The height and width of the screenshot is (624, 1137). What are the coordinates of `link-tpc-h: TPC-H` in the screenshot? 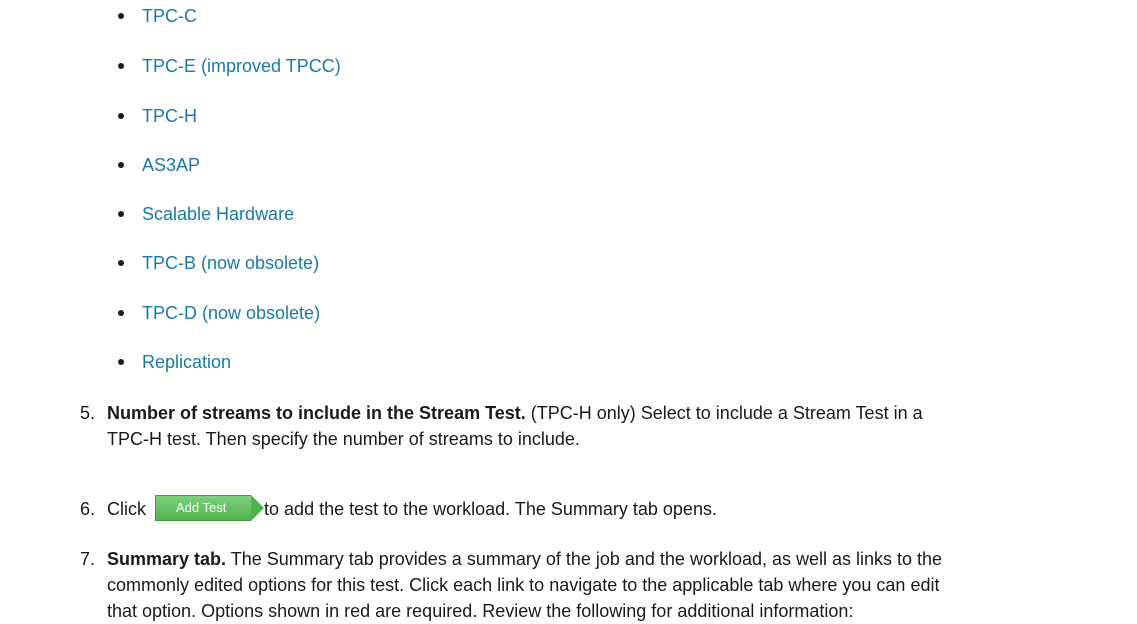 It's located at (169, 116).